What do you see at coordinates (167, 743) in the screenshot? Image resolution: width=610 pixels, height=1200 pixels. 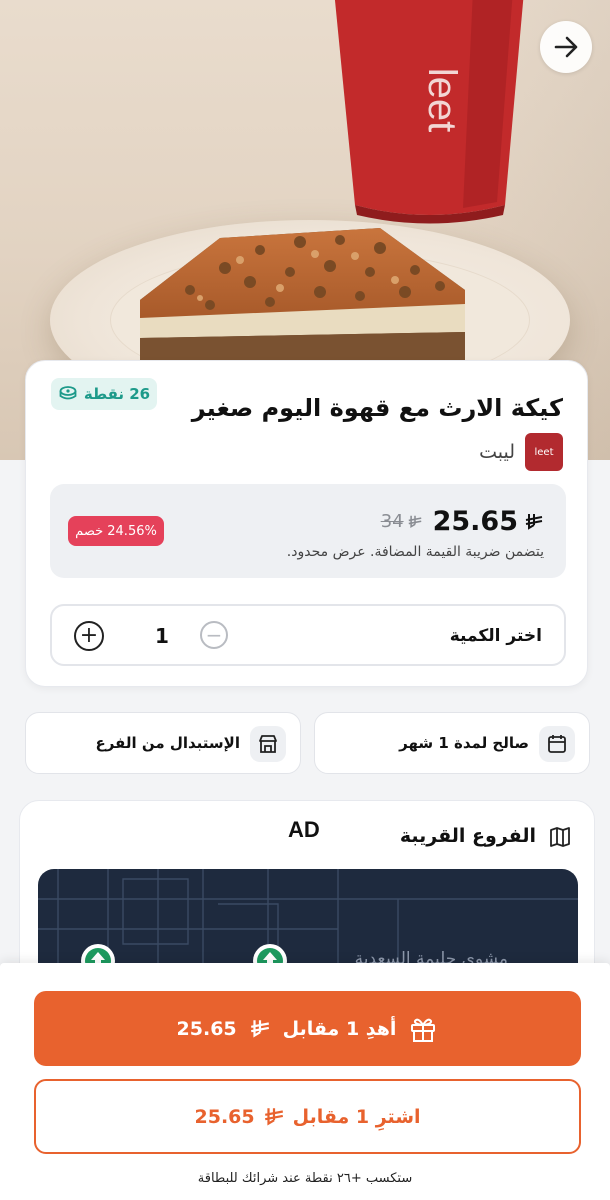 I see `redeem-label: الإستبدال من الفرع` at bounding box center [167, 743].